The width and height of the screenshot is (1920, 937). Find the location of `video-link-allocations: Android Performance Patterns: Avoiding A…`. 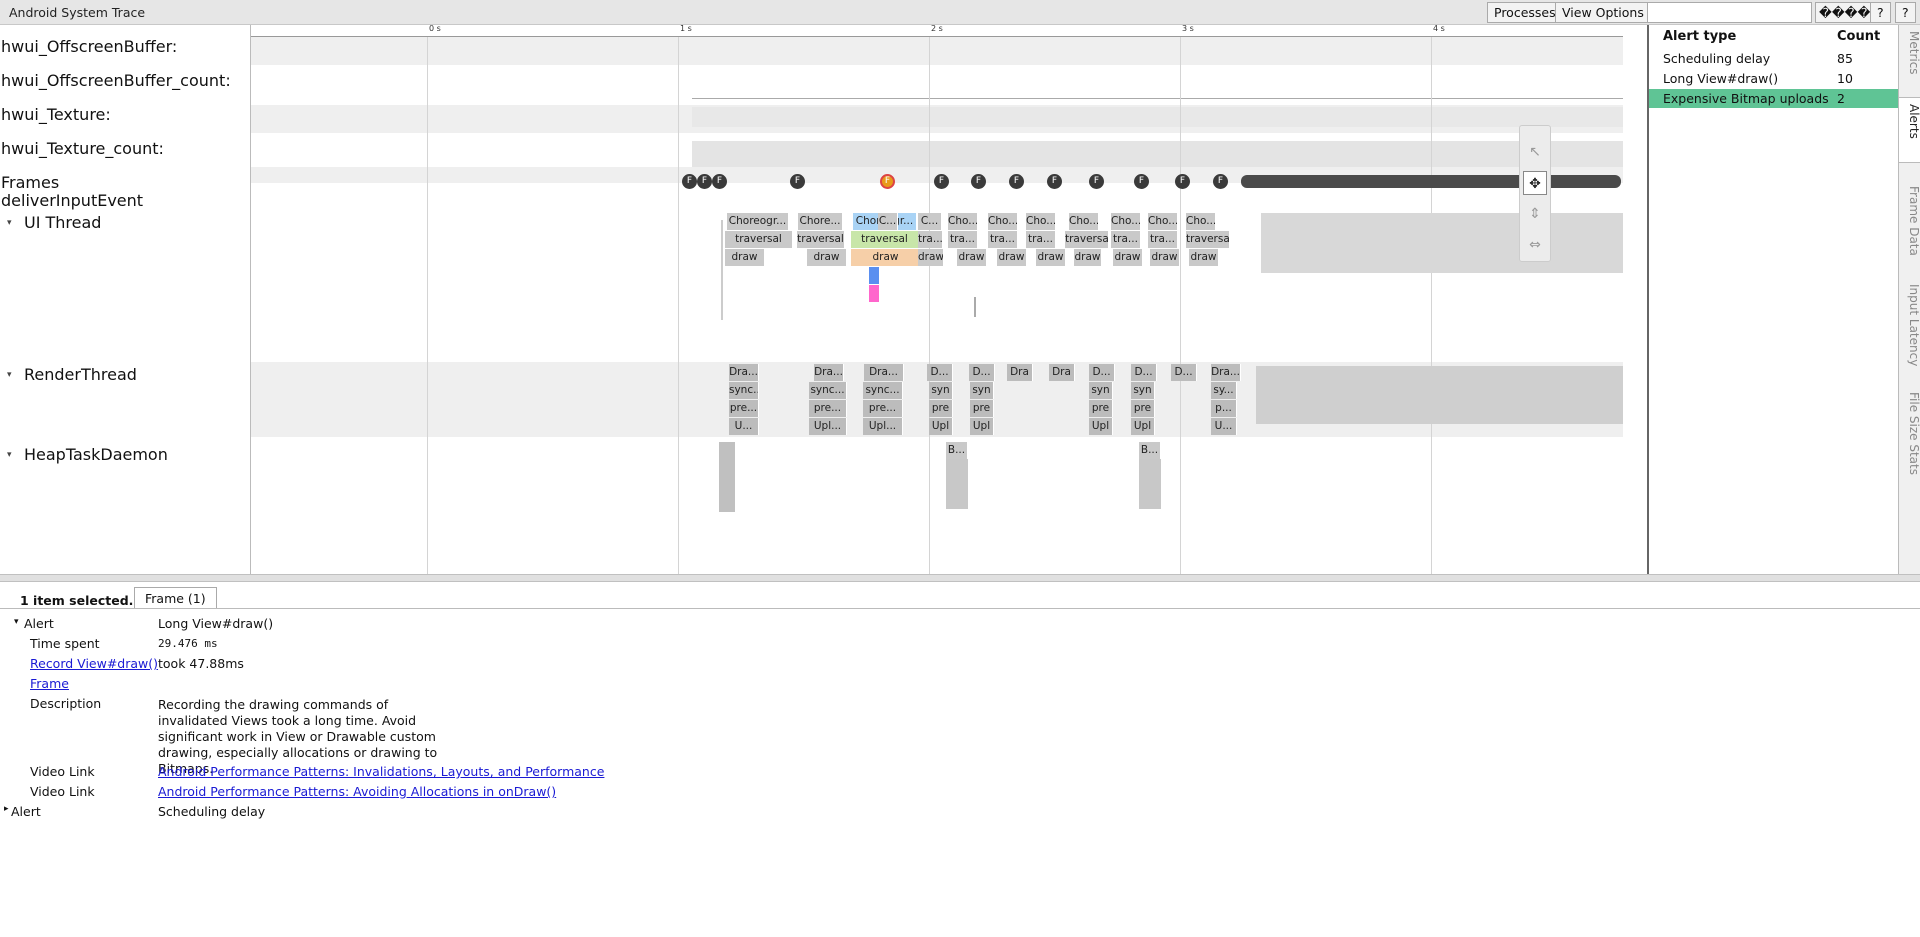

video-link-allocations: Android Performance Patterns: Avoiding A… is located at coordinates (357, 791).